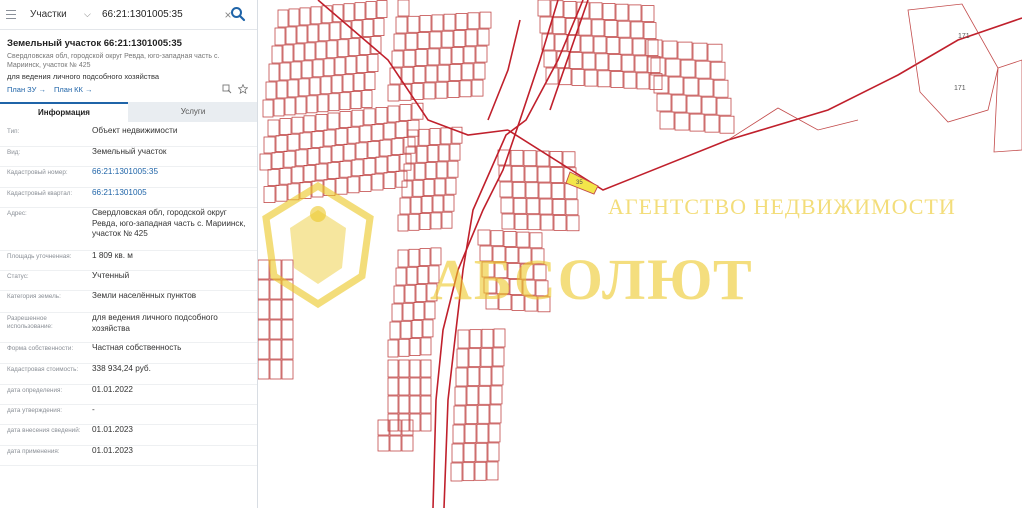  Describe the element at coordinates (44, 430) in the screenshot. I see `detail-label: дата внесения сведений:` at that location.